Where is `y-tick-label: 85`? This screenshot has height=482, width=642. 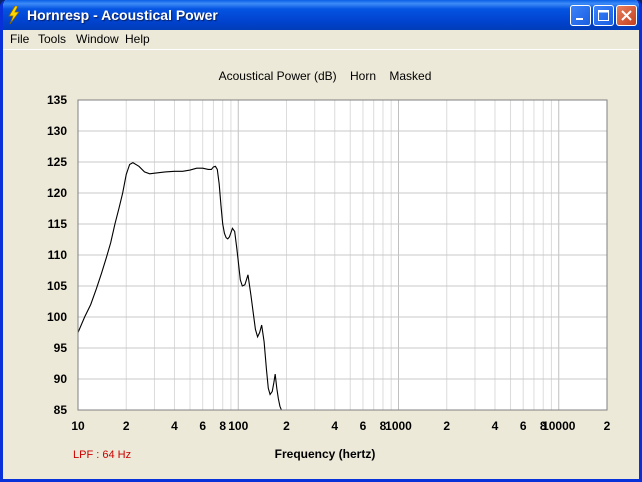 y-tick-label: 85 is located at coordinates (61, 410).